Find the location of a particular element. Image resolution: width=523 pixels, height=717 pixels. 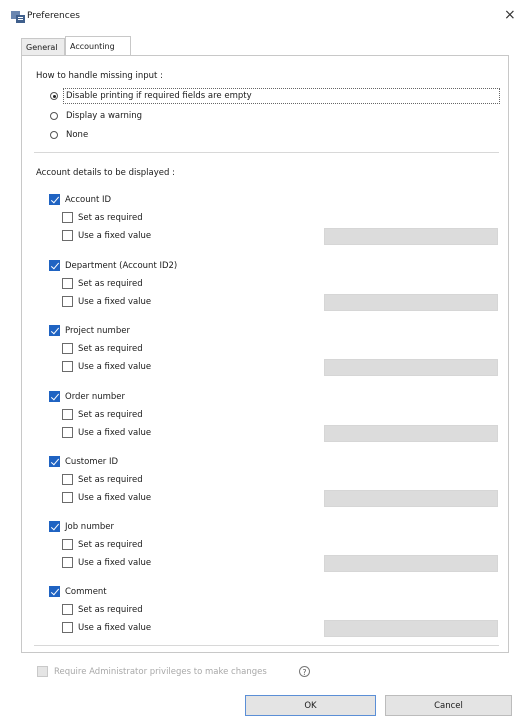

checkbox-account-id is located at coordinates (54, 199).